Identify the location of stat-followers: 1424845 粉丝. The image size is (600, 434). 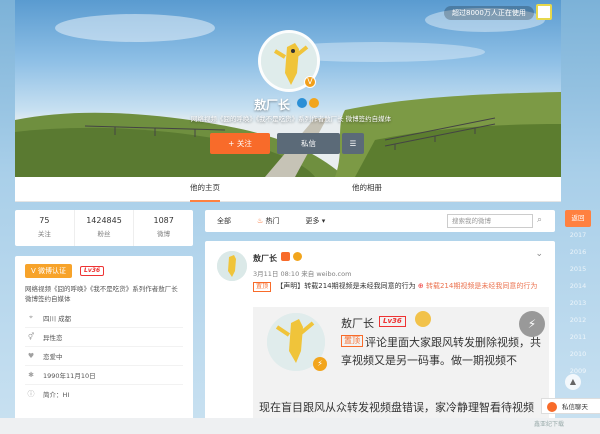
(105, 228).